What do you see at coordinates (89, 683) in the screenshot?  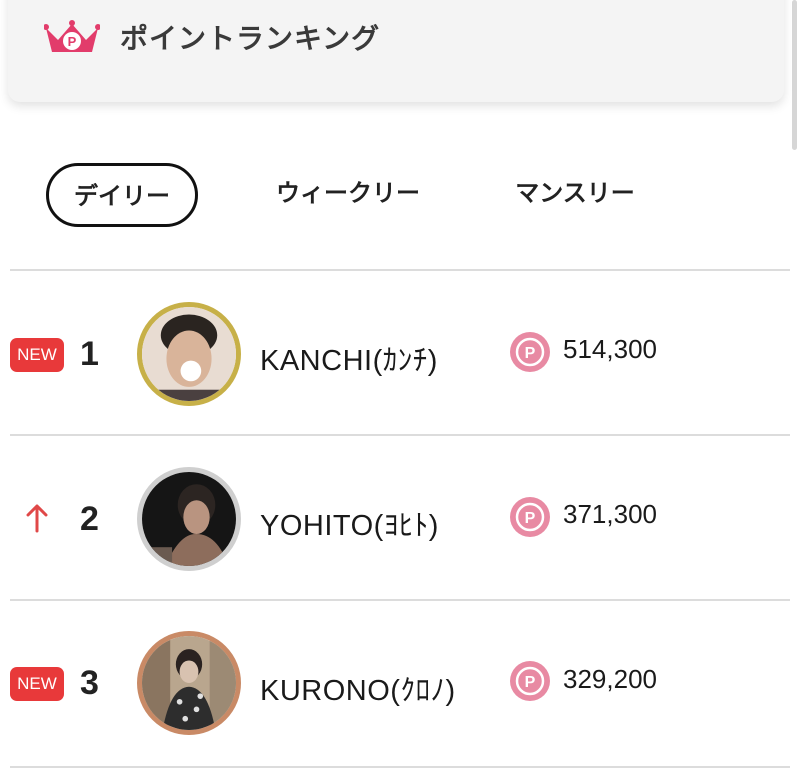 I see `rank-number: 3` at bounding box center [89, 683].